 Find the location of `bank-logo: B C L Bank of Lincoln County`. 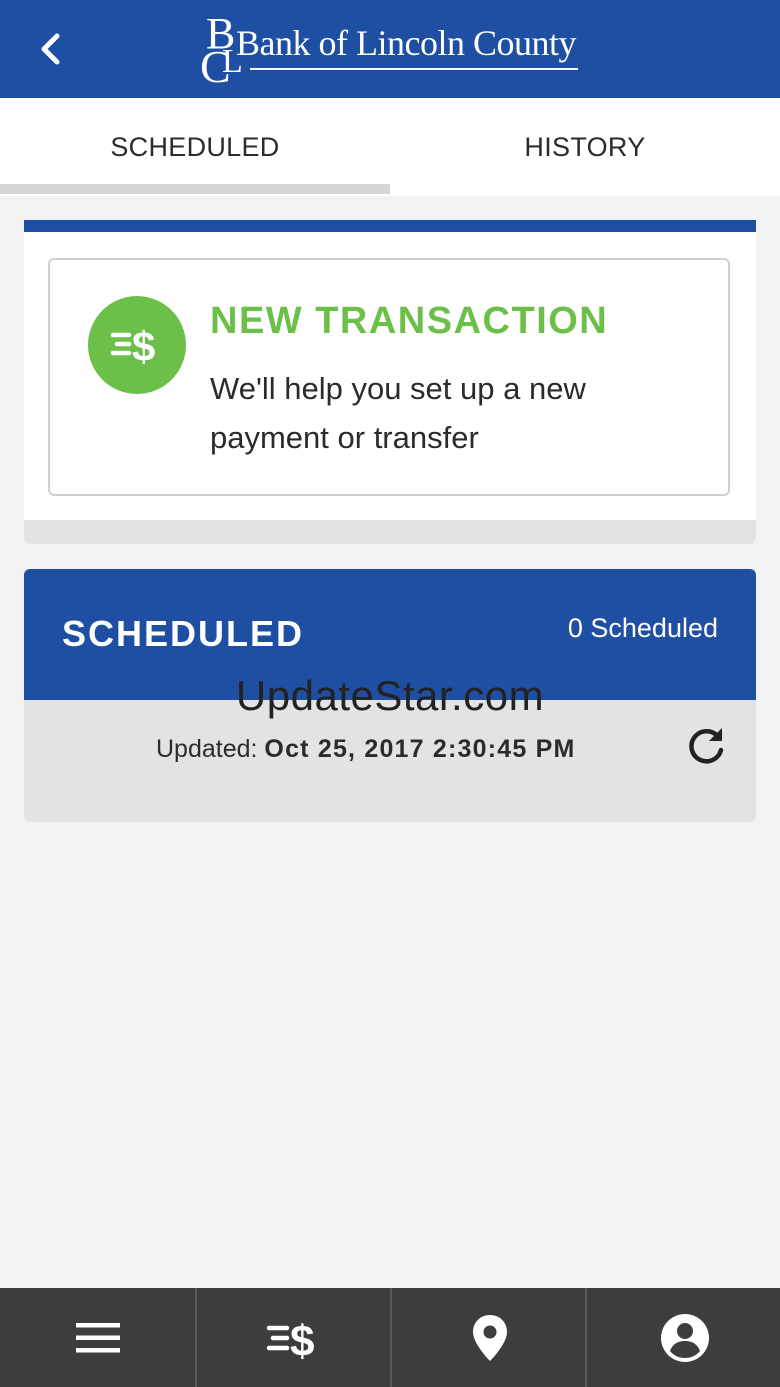

bank-logo: B C L Bank of Lincoln County is located at coordinates (395, 49).